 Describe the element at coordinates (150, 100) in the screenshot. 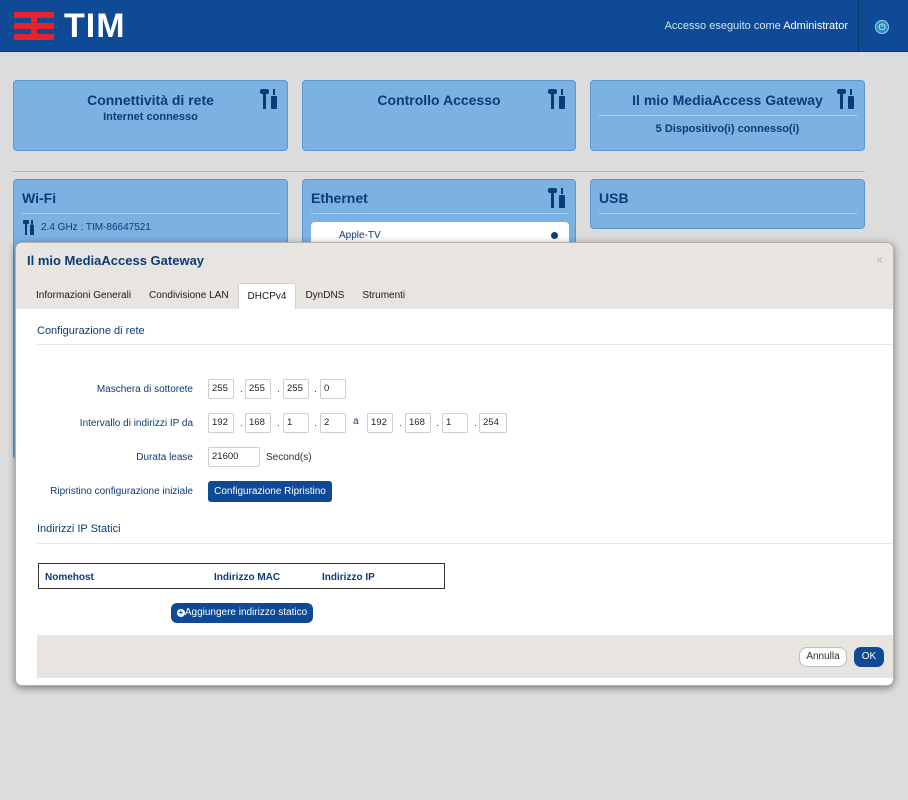

I see `card-title: Connettività di rete` at that location.